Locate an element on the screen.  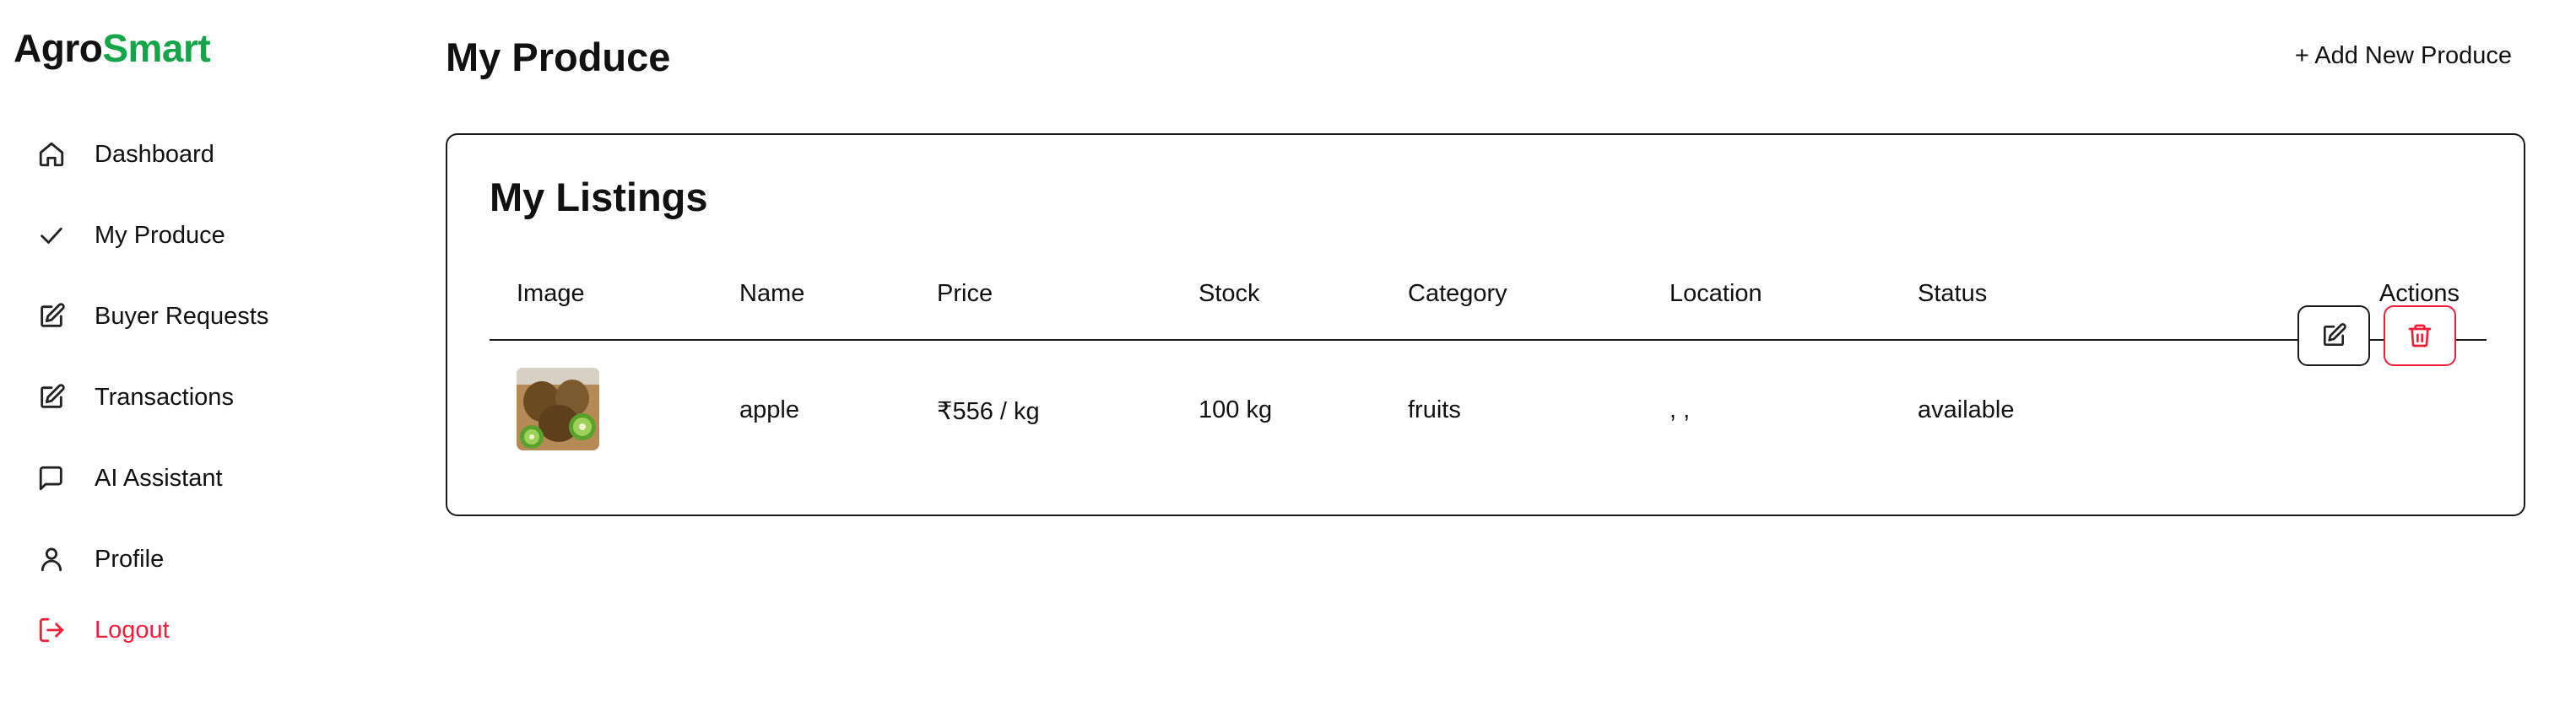
column-header-name: Name is located at coordinates (772, 293).